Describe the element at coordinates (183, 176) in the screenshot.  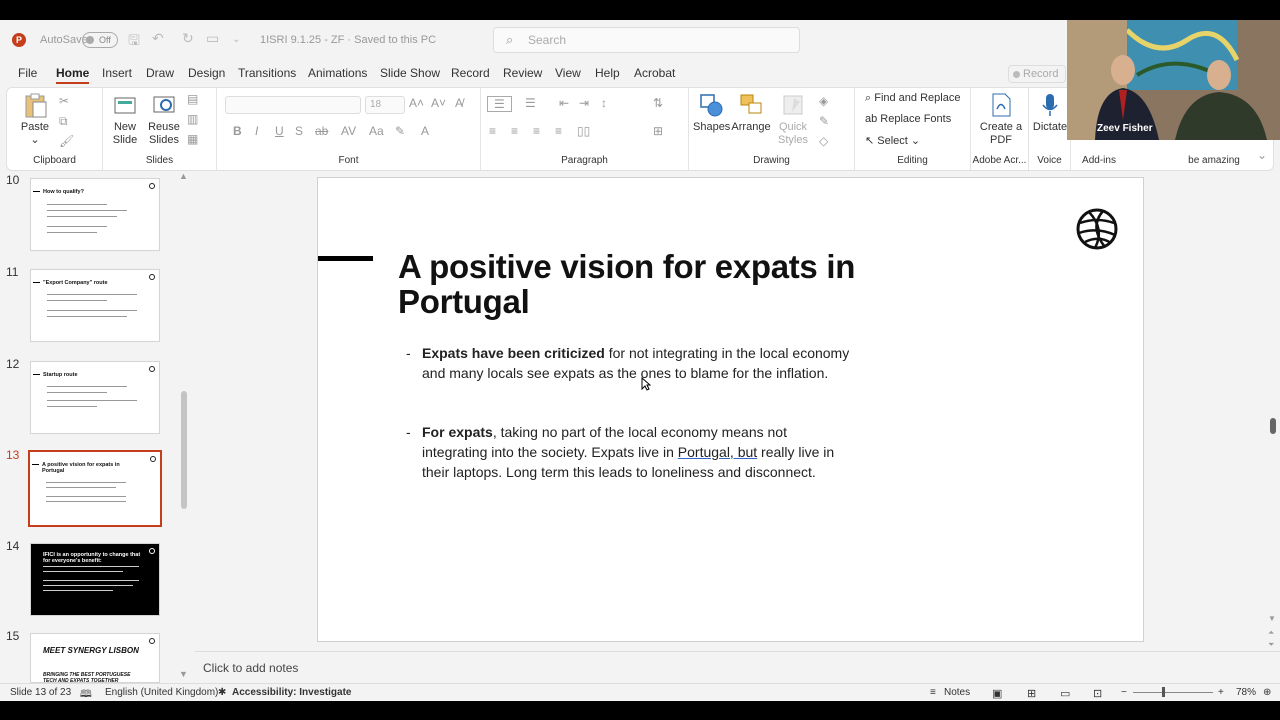
I see `scroll-up-icon: ▲` at that location.